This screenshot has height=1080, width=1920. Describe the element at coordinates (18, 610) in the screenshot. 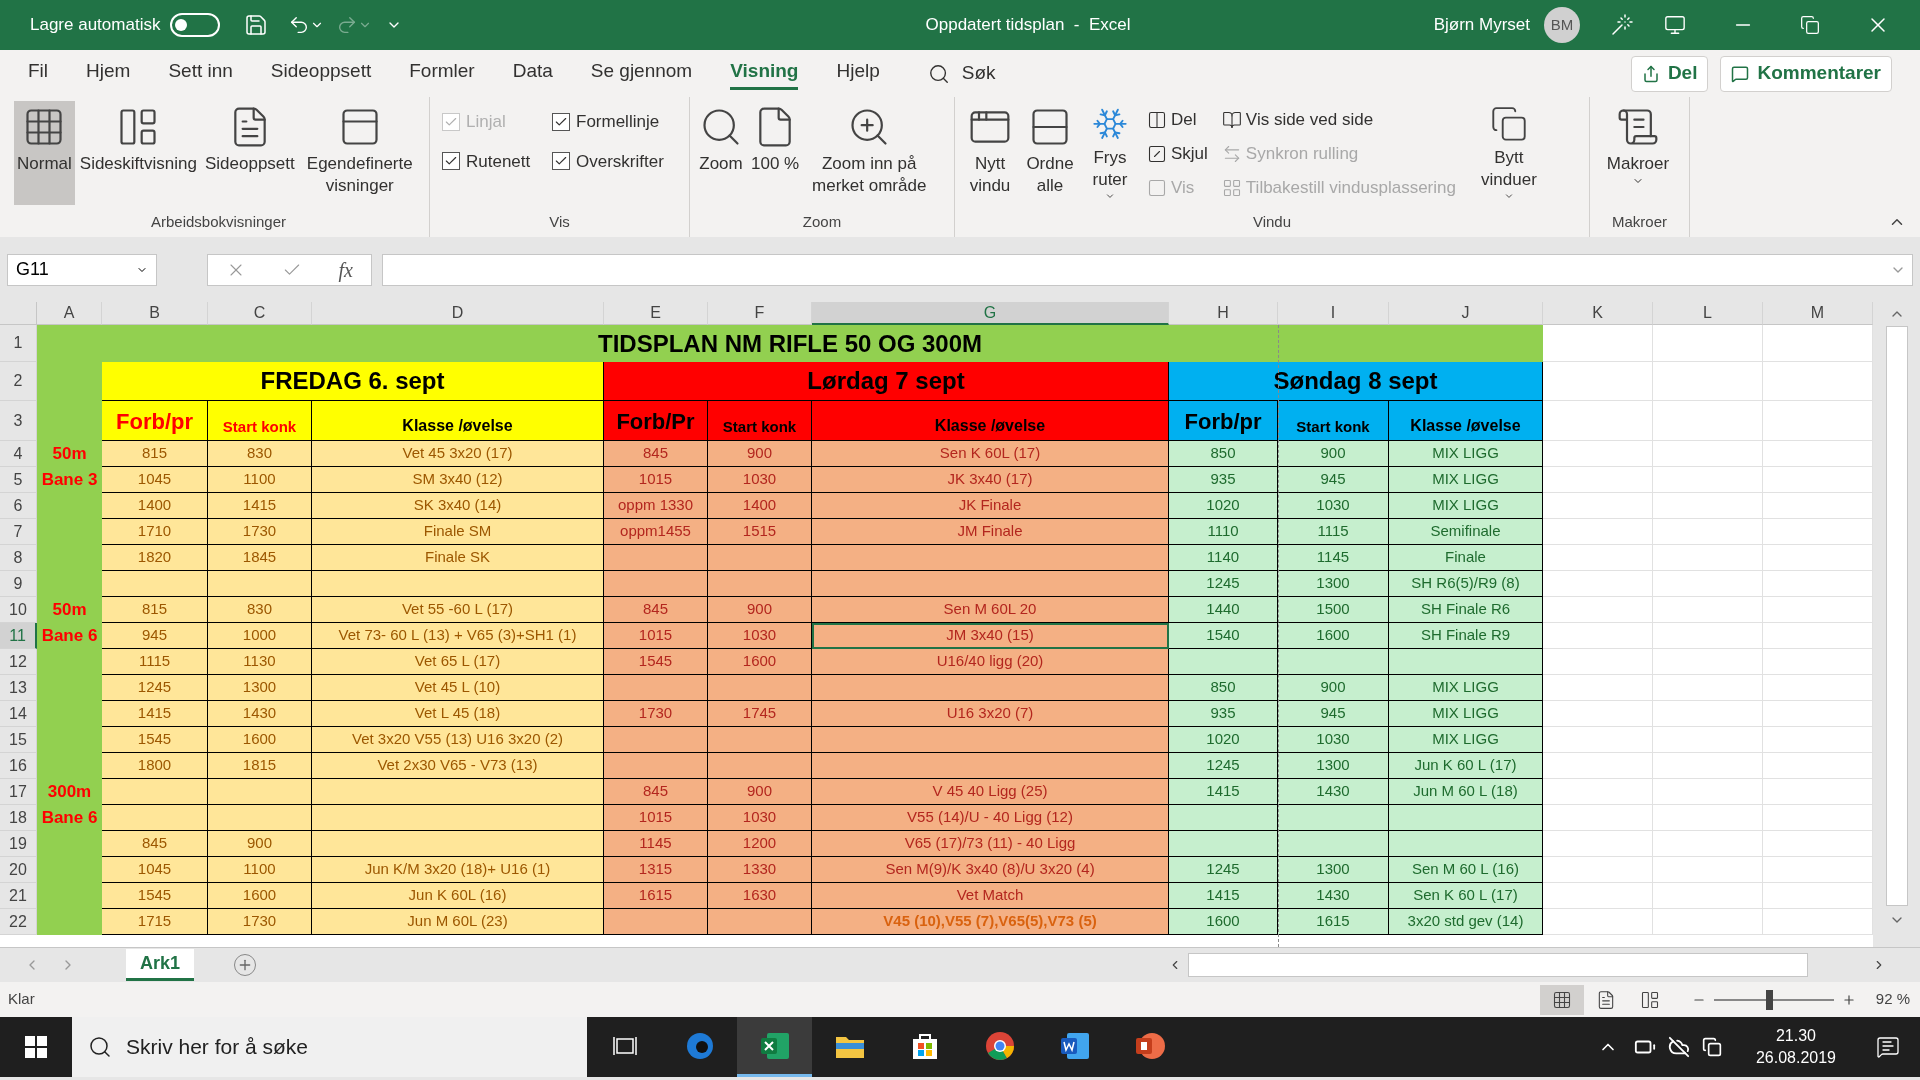

I see `row-number: 10` at that location.